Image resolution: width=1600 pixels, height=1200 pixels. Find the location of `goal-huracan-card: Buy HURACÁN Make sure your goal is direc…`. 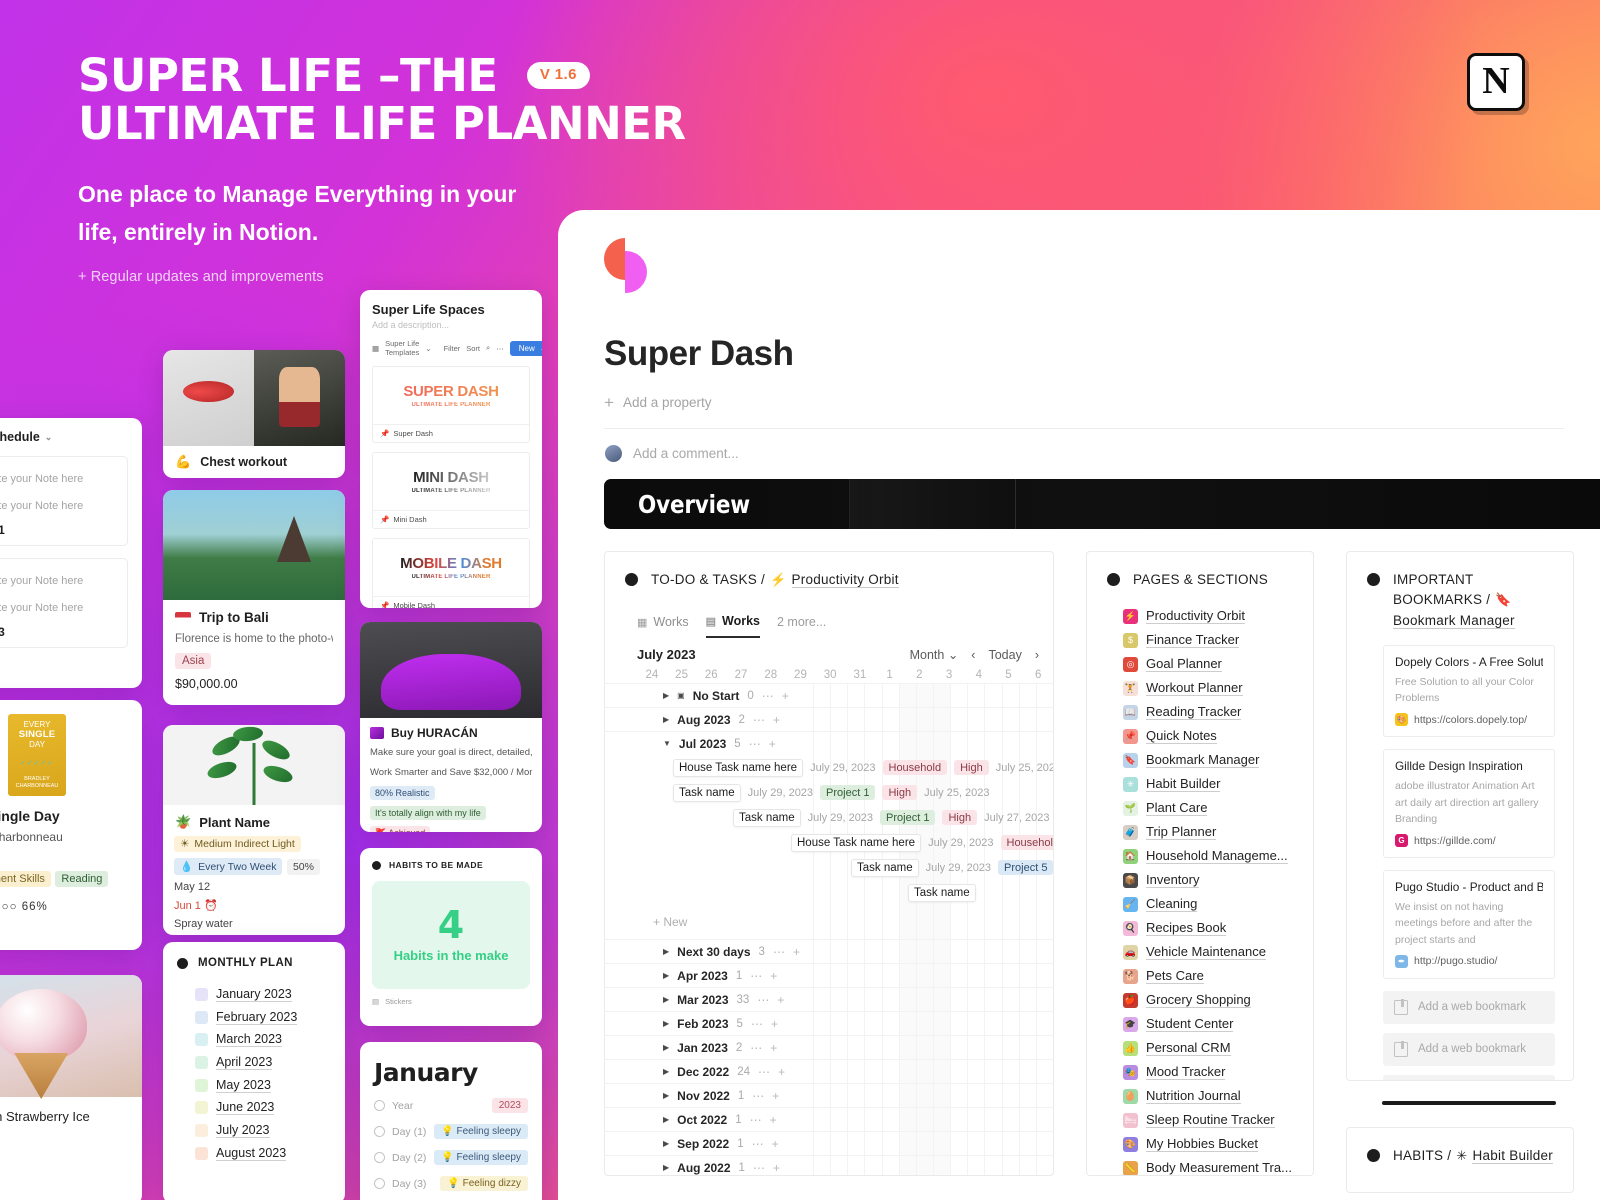

goal-huracan-card: Buy HURACÁN Make sure your goal is direc… is located at coordinates (451, 727).